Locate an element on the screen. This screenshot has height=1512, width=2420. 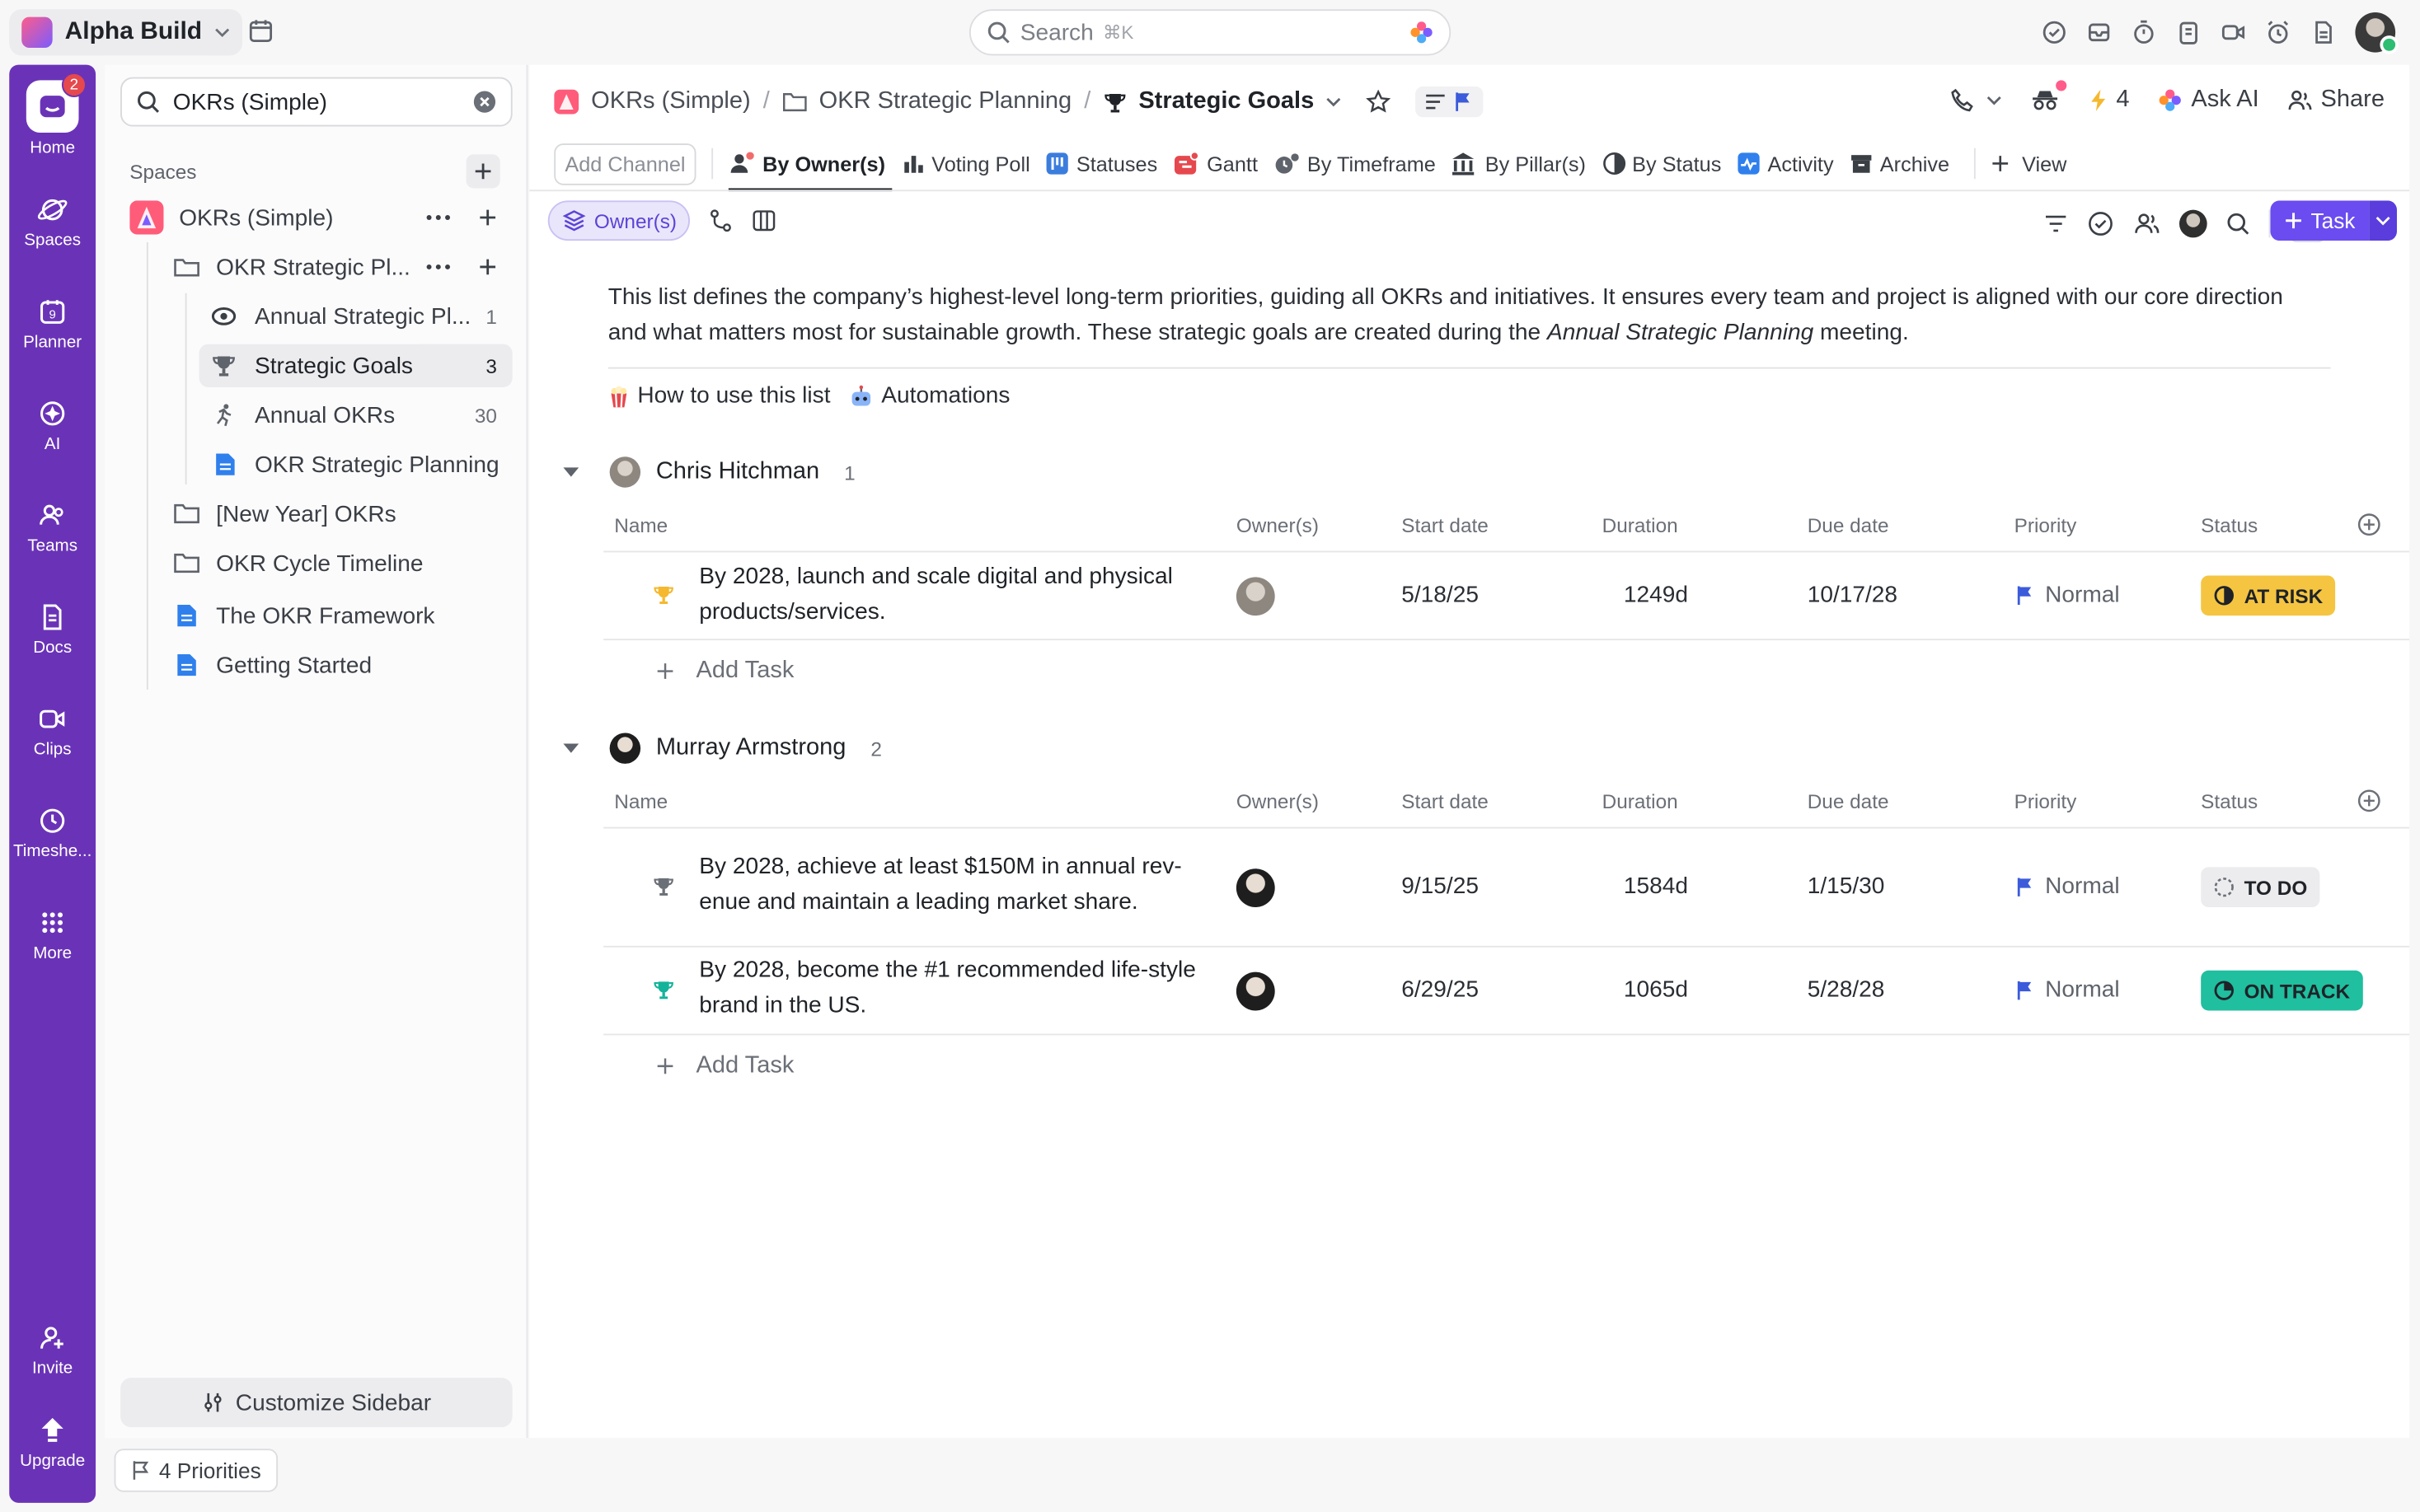
rail-spaces: Spaces is located at coordinates (52, 222).